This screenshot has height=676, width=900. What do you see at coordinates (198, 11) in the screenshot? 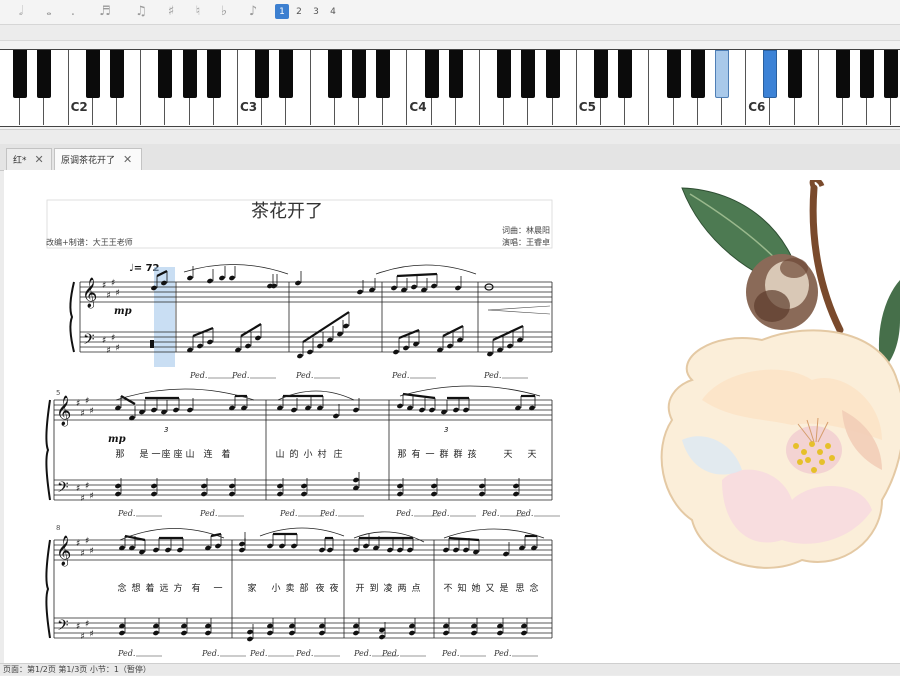
I see `natural-icon: ♮` at bounding box center [198, 11].